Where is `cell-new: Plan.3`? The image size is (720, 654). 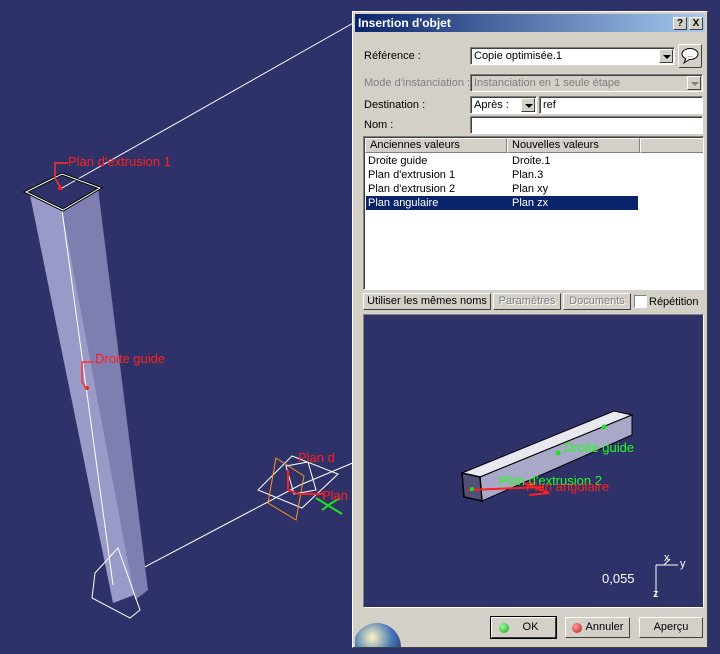 cell-new: Plan.3 is located at coordinates (528, 175).